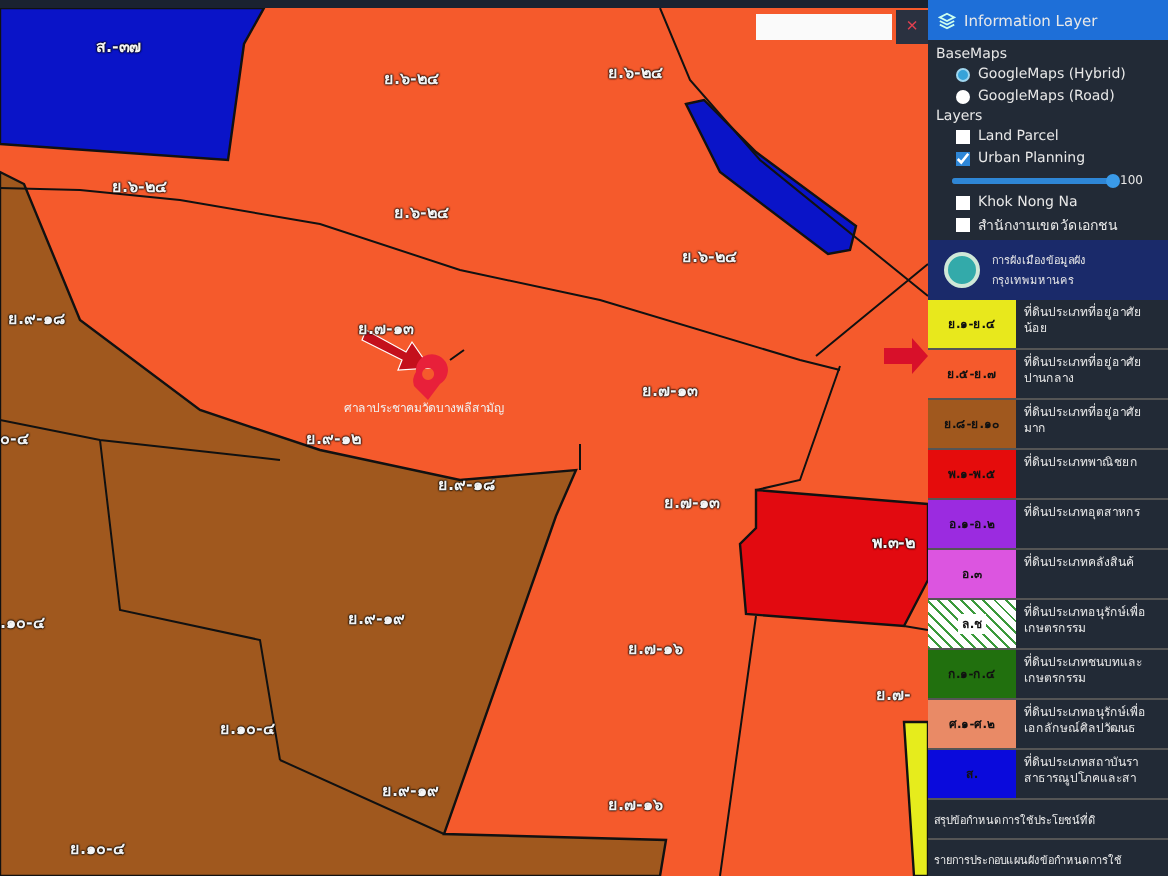 The height and width of the screenshot is (876, 1168). I want to click on zone-code-label: ย.๙-๑๒, so click(333, 440).